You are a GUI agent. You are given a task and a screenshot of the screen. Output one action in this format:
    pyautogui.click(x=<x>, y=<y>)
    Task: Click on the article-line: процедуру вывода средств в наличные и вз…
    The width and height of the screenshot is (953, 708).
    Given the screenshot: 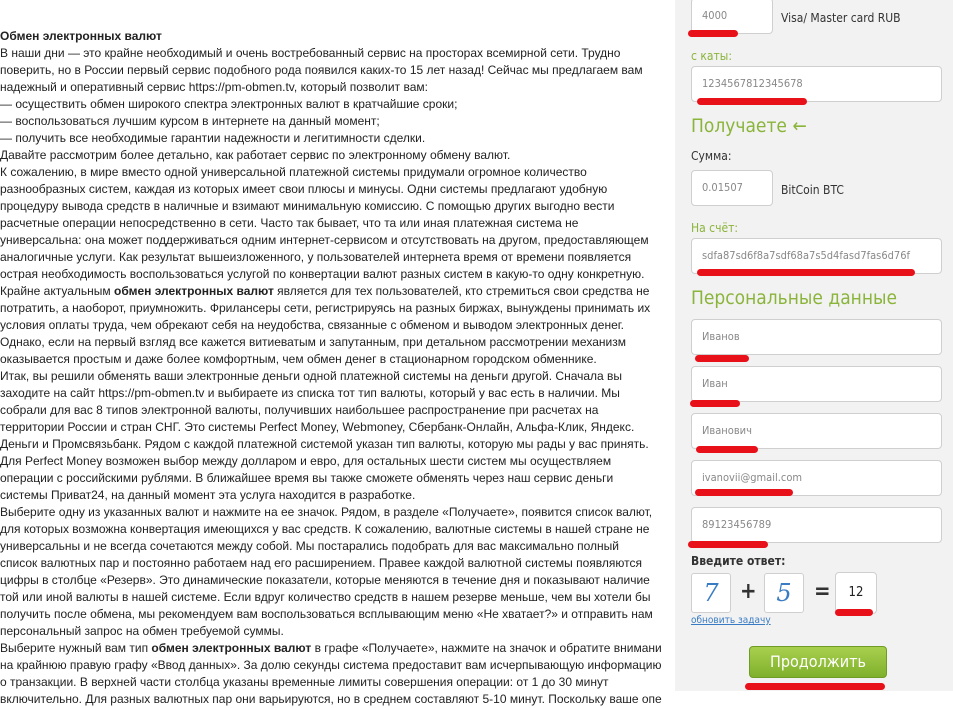 What is the action you would take?
    pyautogui.click(x=307, y=206)
    